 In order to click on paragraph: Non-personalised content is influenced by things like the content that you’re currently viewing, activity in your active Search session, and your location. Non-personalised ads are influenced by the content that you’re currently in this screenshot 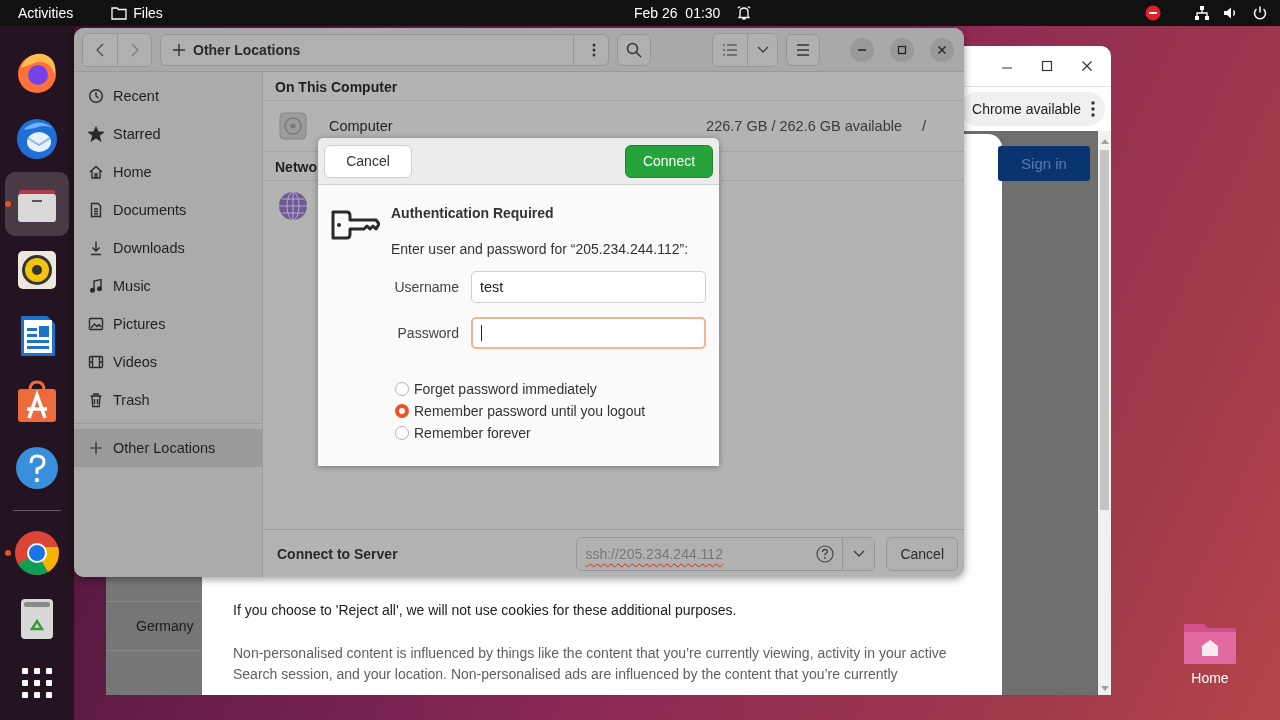, I will do `click(590, 664)`.